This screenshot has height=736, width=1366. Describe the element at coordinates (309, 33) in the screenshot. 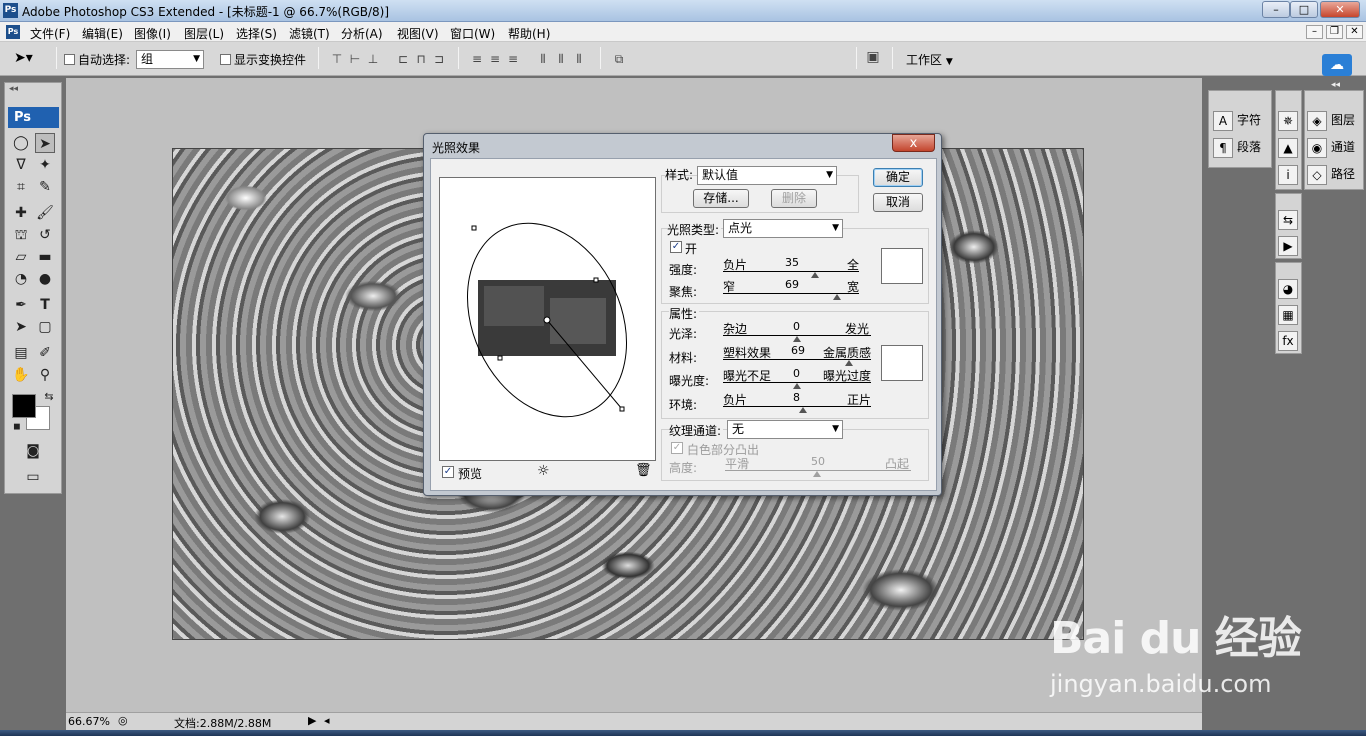

I see `menu-filter: 滤镜(T)` at that location.